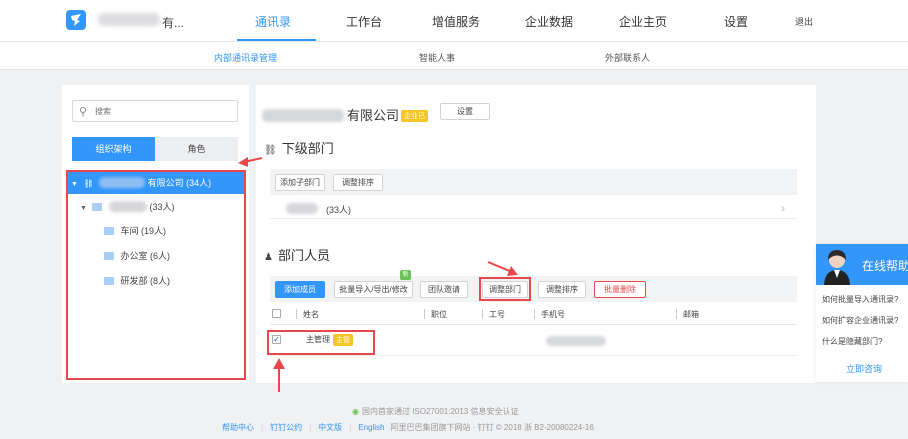 The image size is (908, 439). I want to click on help-question-link: 如何批量导入通讯录?, so click(860, 299).